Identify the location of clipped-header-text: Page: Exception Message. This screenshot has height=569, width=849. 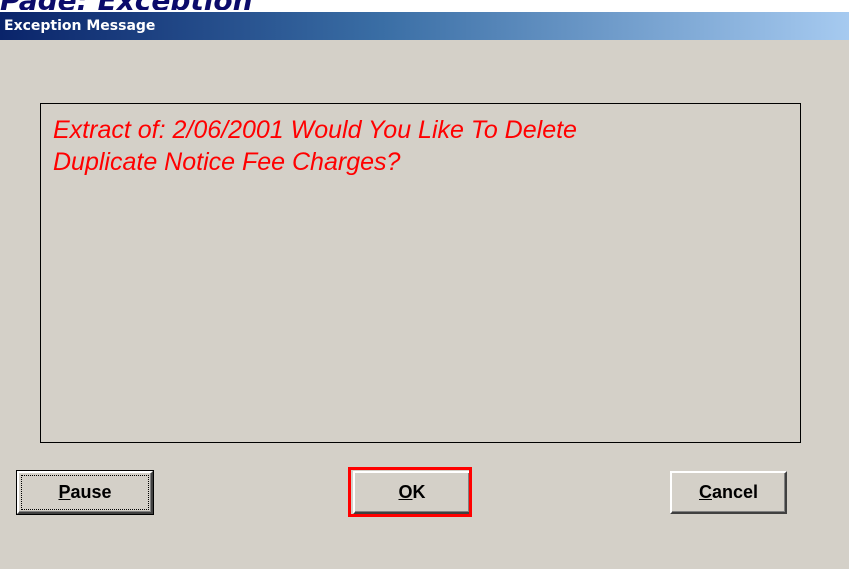
(130, 5).